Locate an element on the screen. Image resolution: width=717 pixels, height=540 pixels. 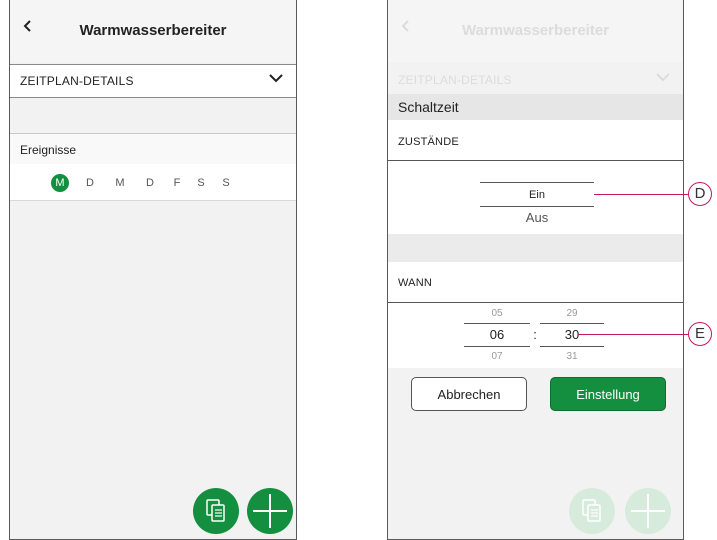
app-header: Warmwasserbereiter is located at coordinates (153, 31).